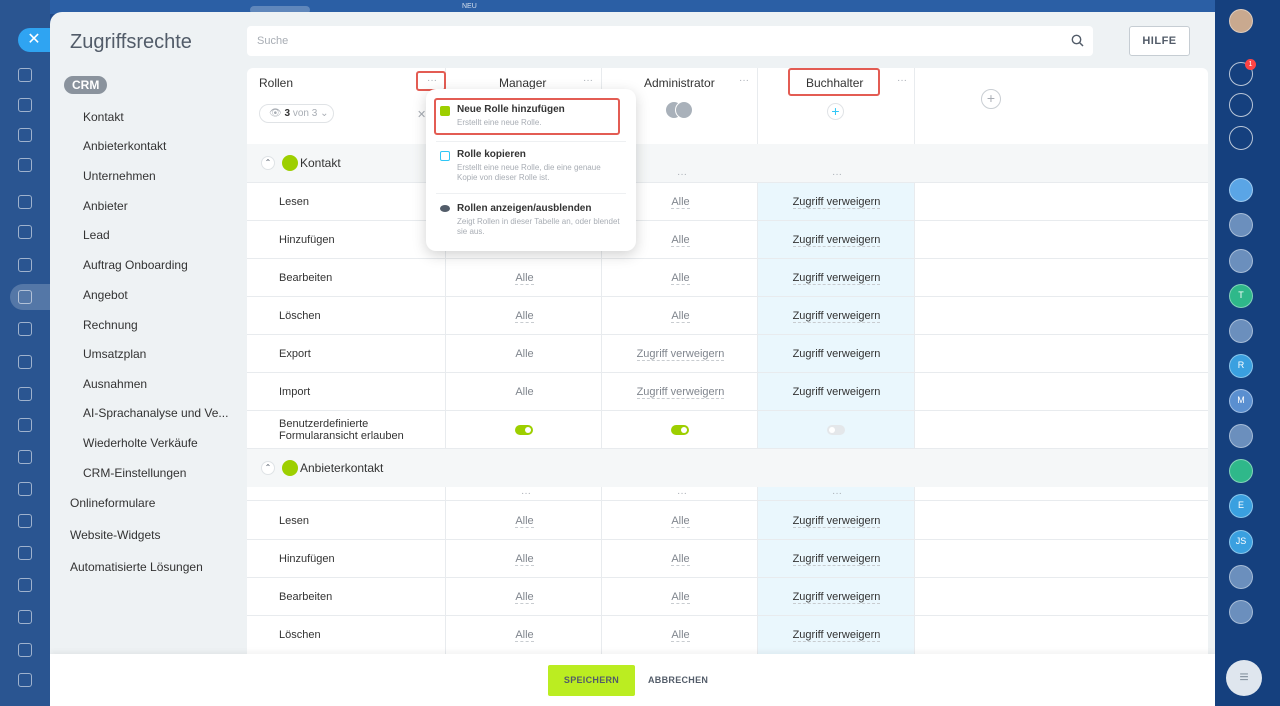 This screenshot has width=1280, height=706. Describe the element at coordinates (136, 567) in the screenshot. I see `nav-item-automatisierte-loesungen: Automatisierte Lösungen` at that location.